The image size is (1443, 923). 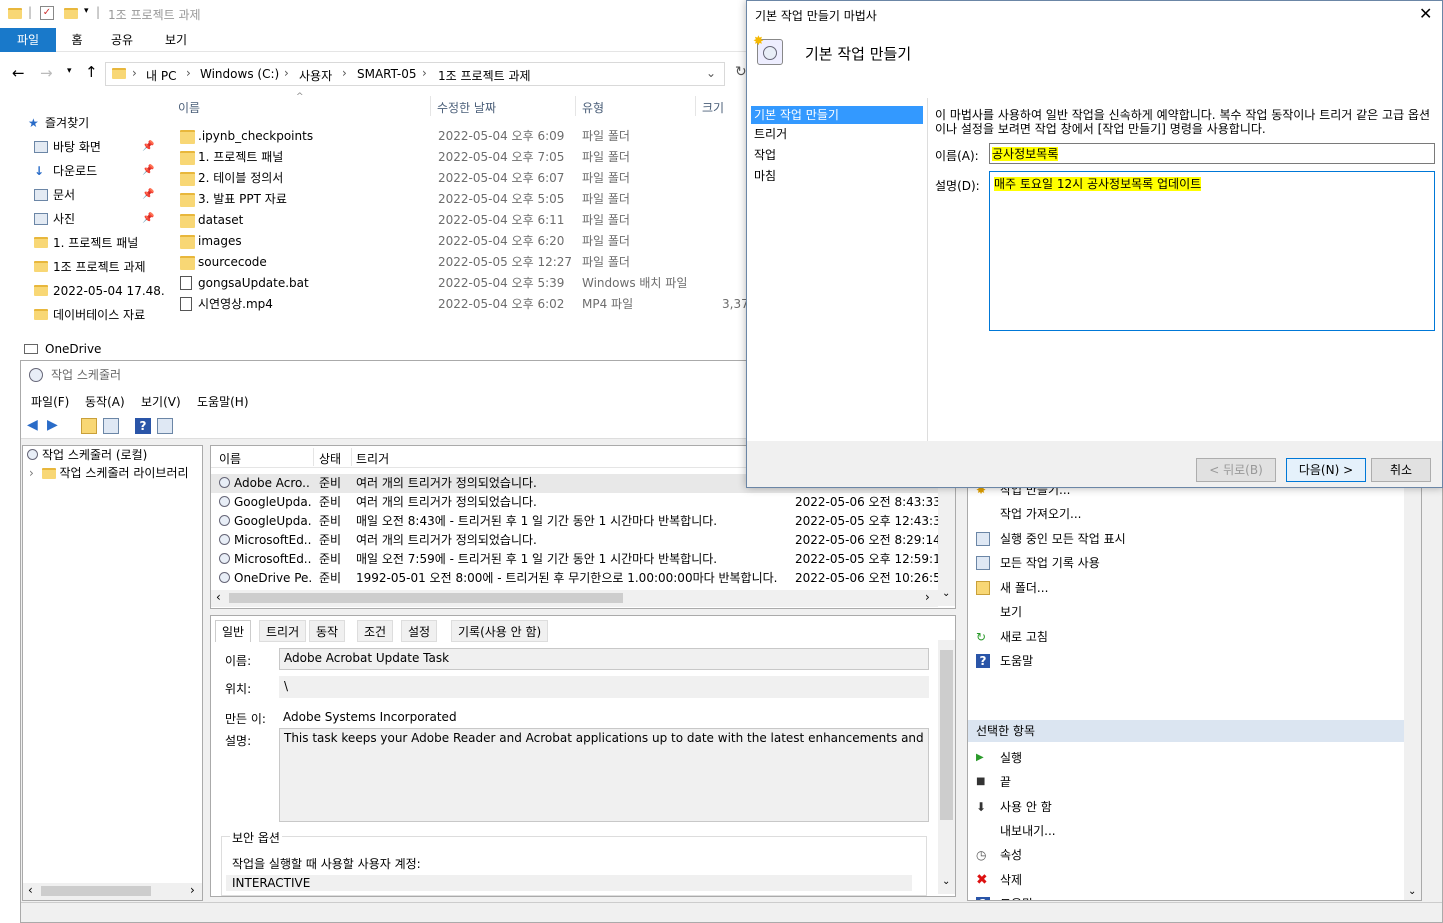 I want to click on address-dropdown-icon: ⌄, so click(x=711, y=73).